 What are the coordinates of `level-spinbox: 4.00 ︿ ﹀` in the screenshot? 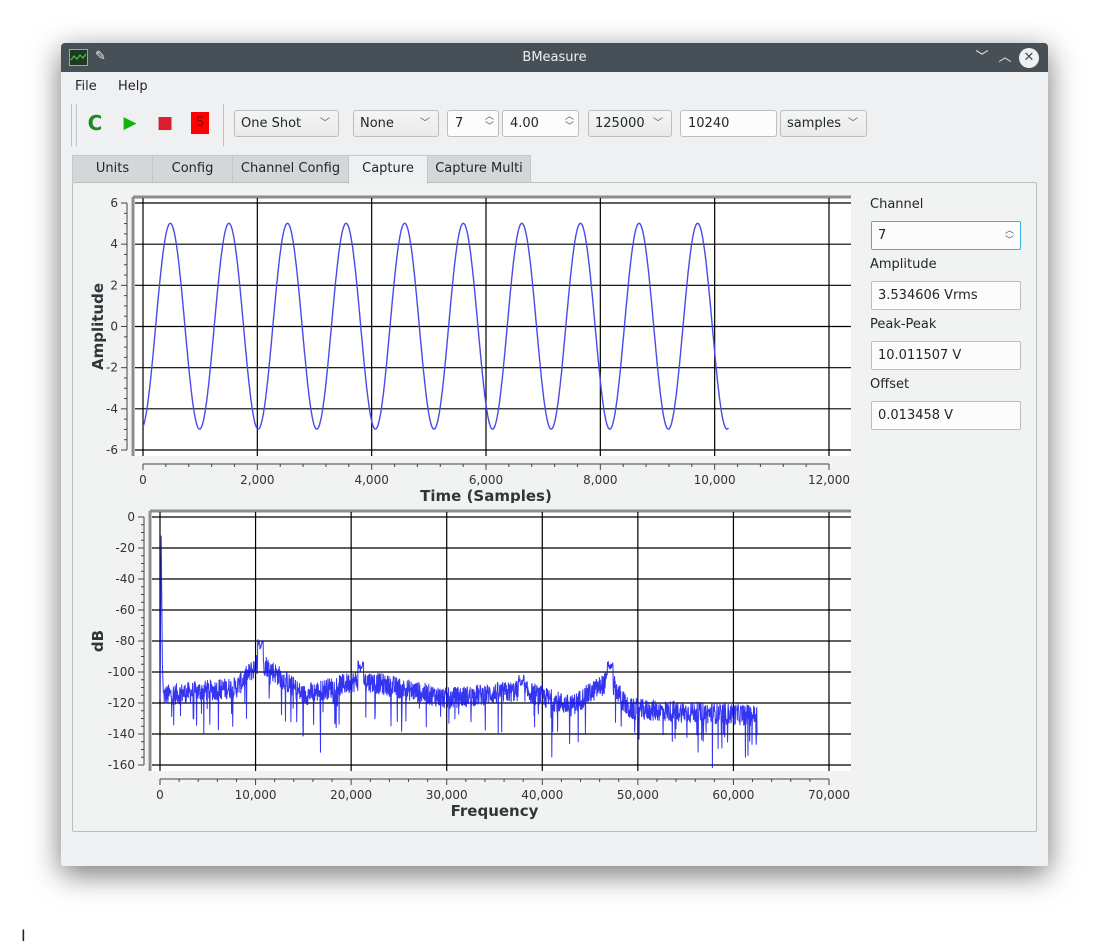 It's located at (540, 123).